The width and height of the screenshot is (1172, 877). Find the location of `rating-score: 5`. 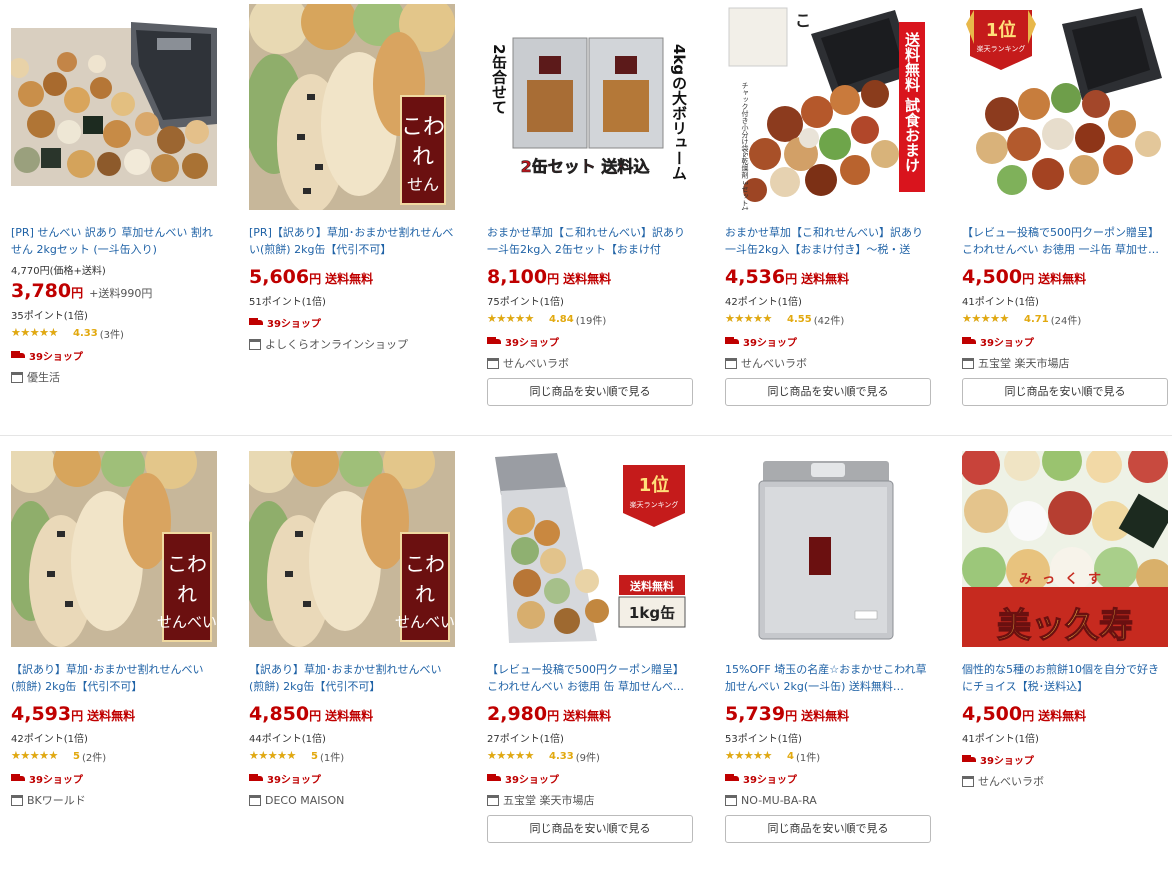

rating-score: 5 is located at coordinates (76, 756).